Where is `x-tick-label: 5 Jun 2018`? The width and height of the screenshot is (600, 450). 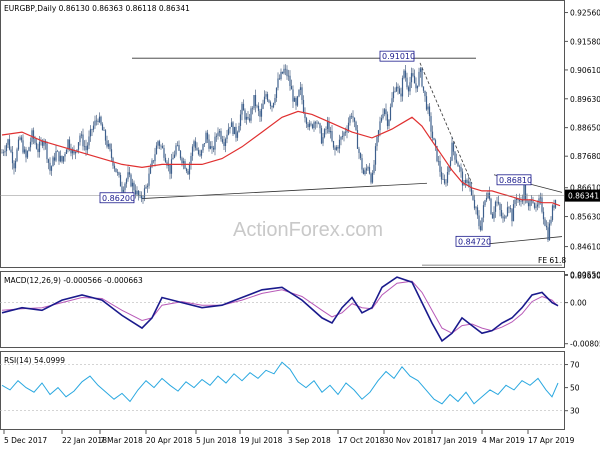 x-tick-label: 5 Jun 2018 is located at coordinates (216, 440).